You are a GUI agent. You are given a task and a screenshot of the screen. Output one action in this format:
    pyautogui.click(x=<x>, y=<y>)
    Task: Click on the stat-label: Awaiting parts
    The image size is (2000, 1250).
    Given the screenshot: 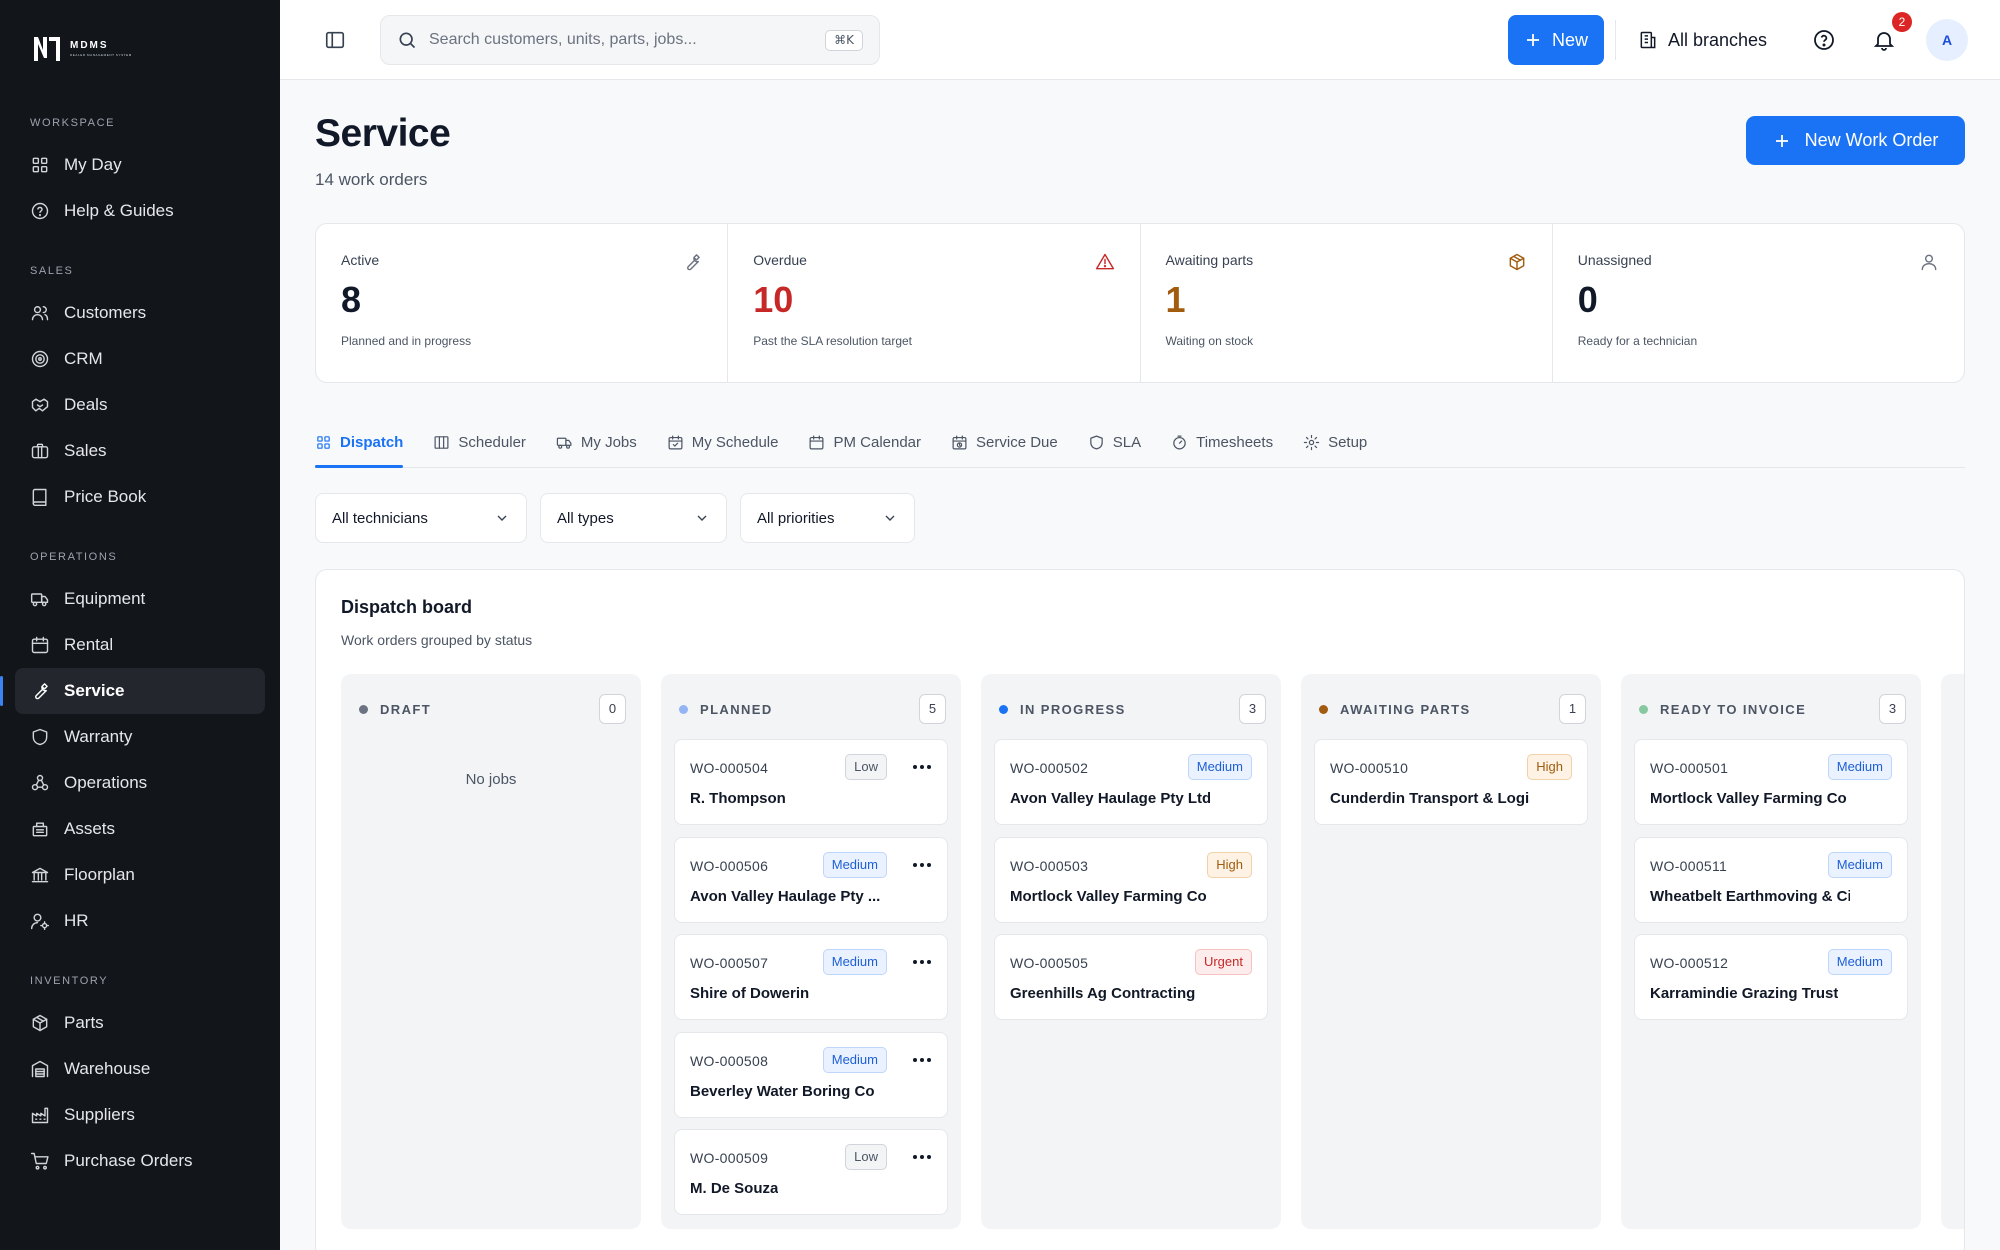 What is the action you would take?
    pyautogui.click(x=1209, y=260)
    